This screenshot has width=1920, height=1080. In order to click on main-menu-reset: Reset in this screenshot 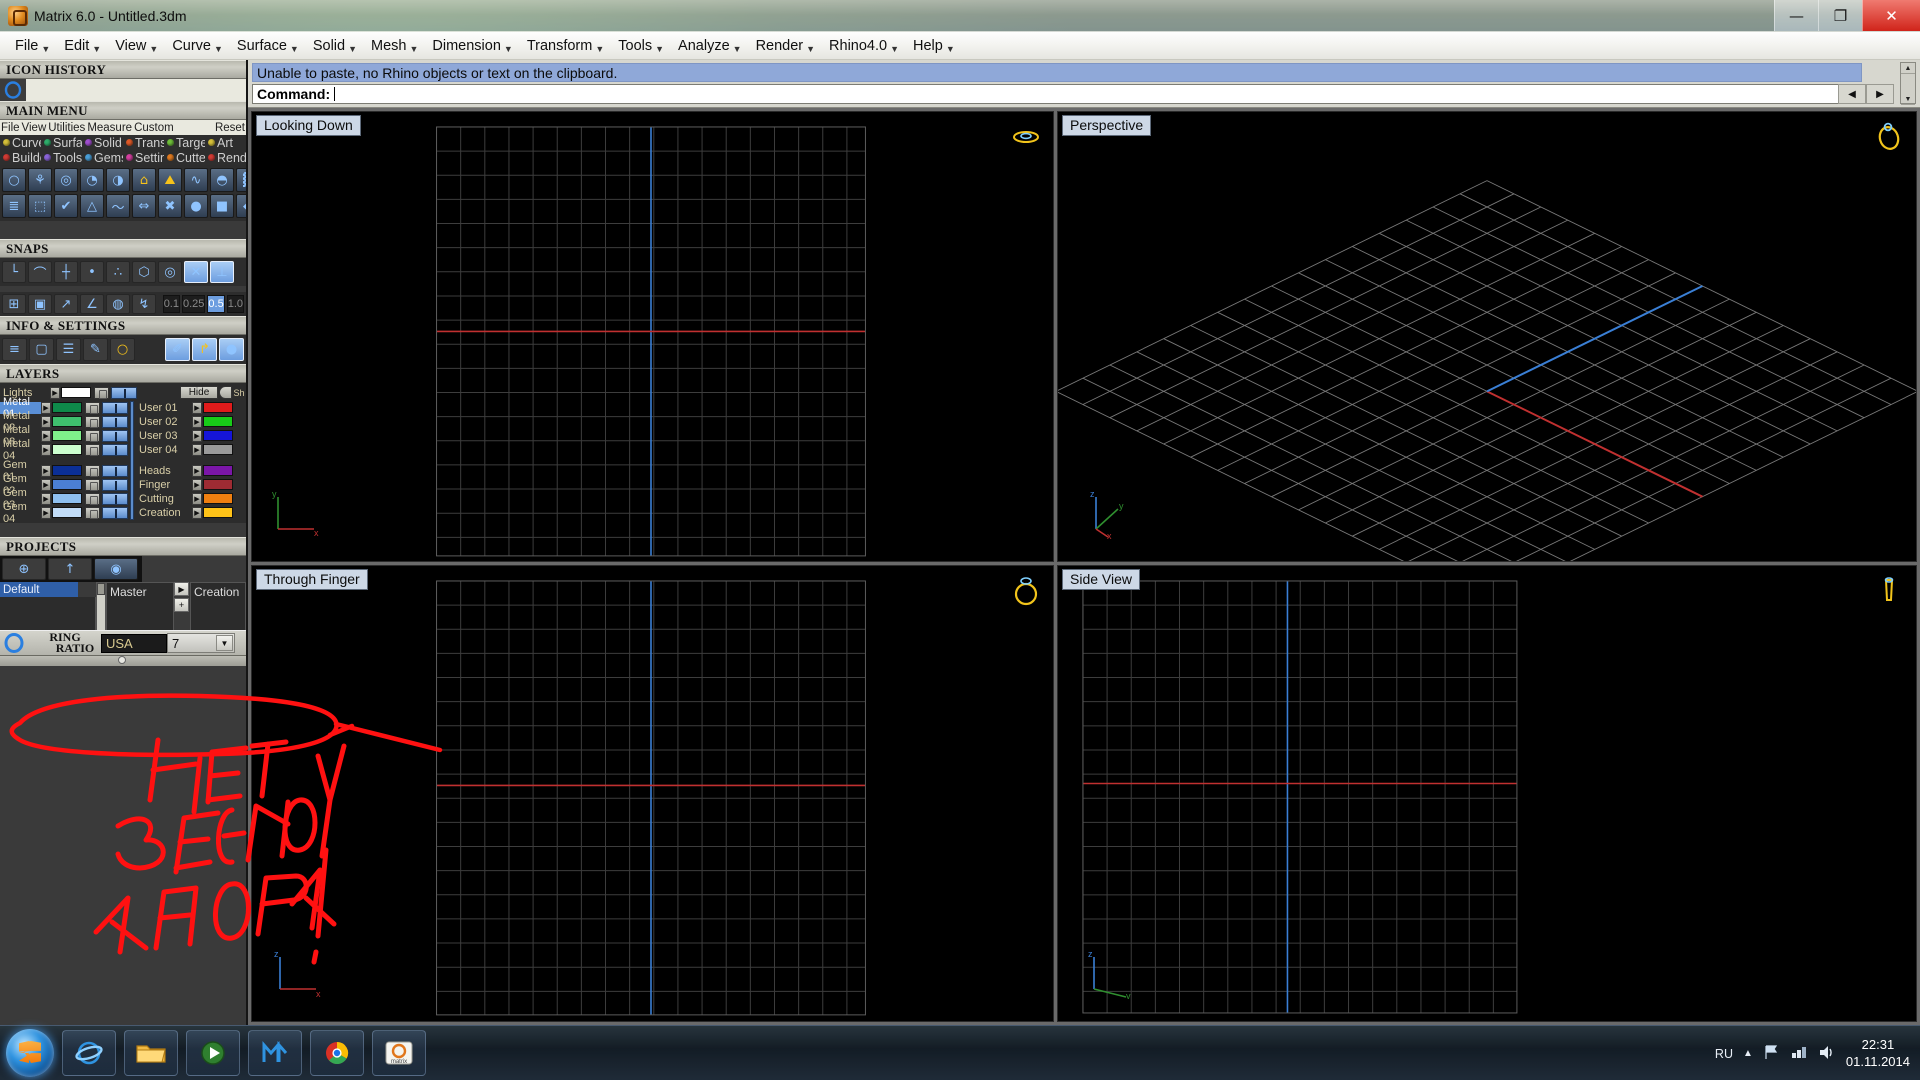, I will do `click(230, 128)`.